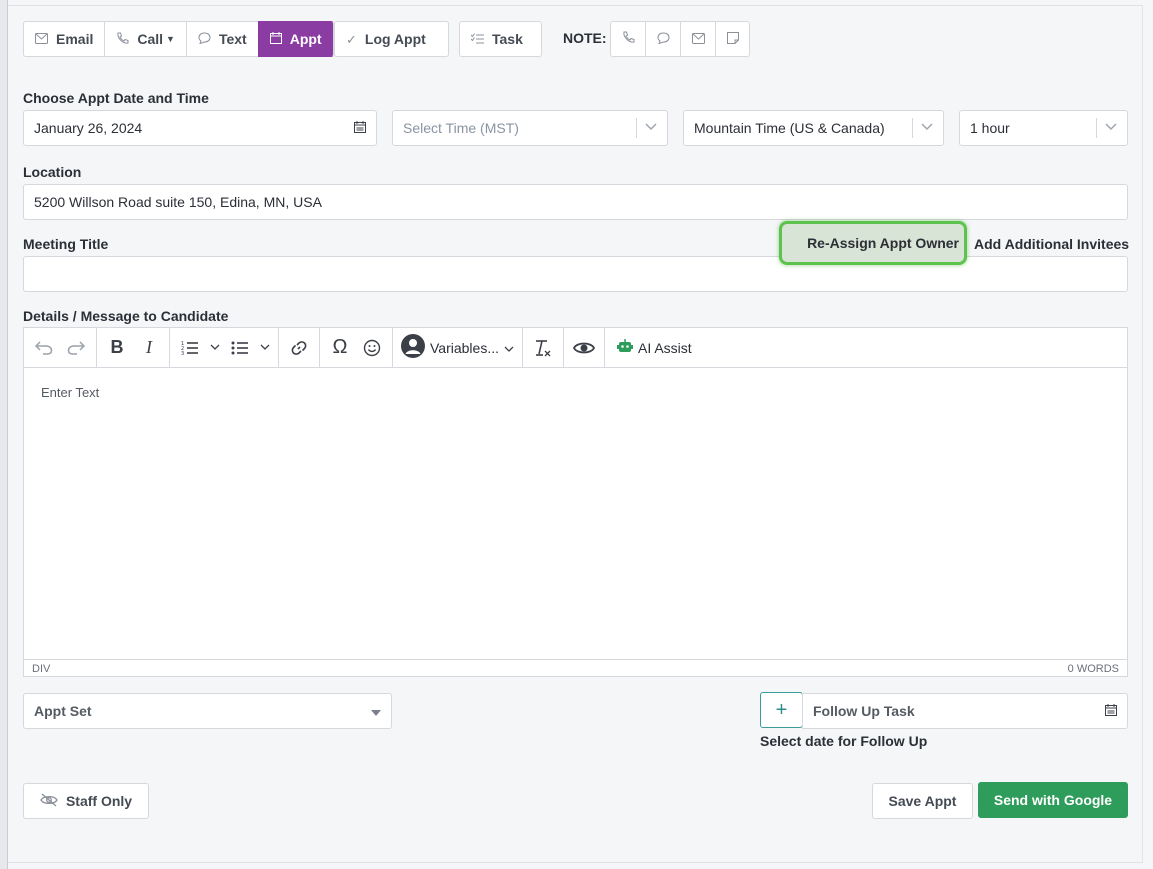 The image size is (1153, 869). Describe the element at coordinates (44, 348) in the screenshot. I see `undo-icon` at that location.